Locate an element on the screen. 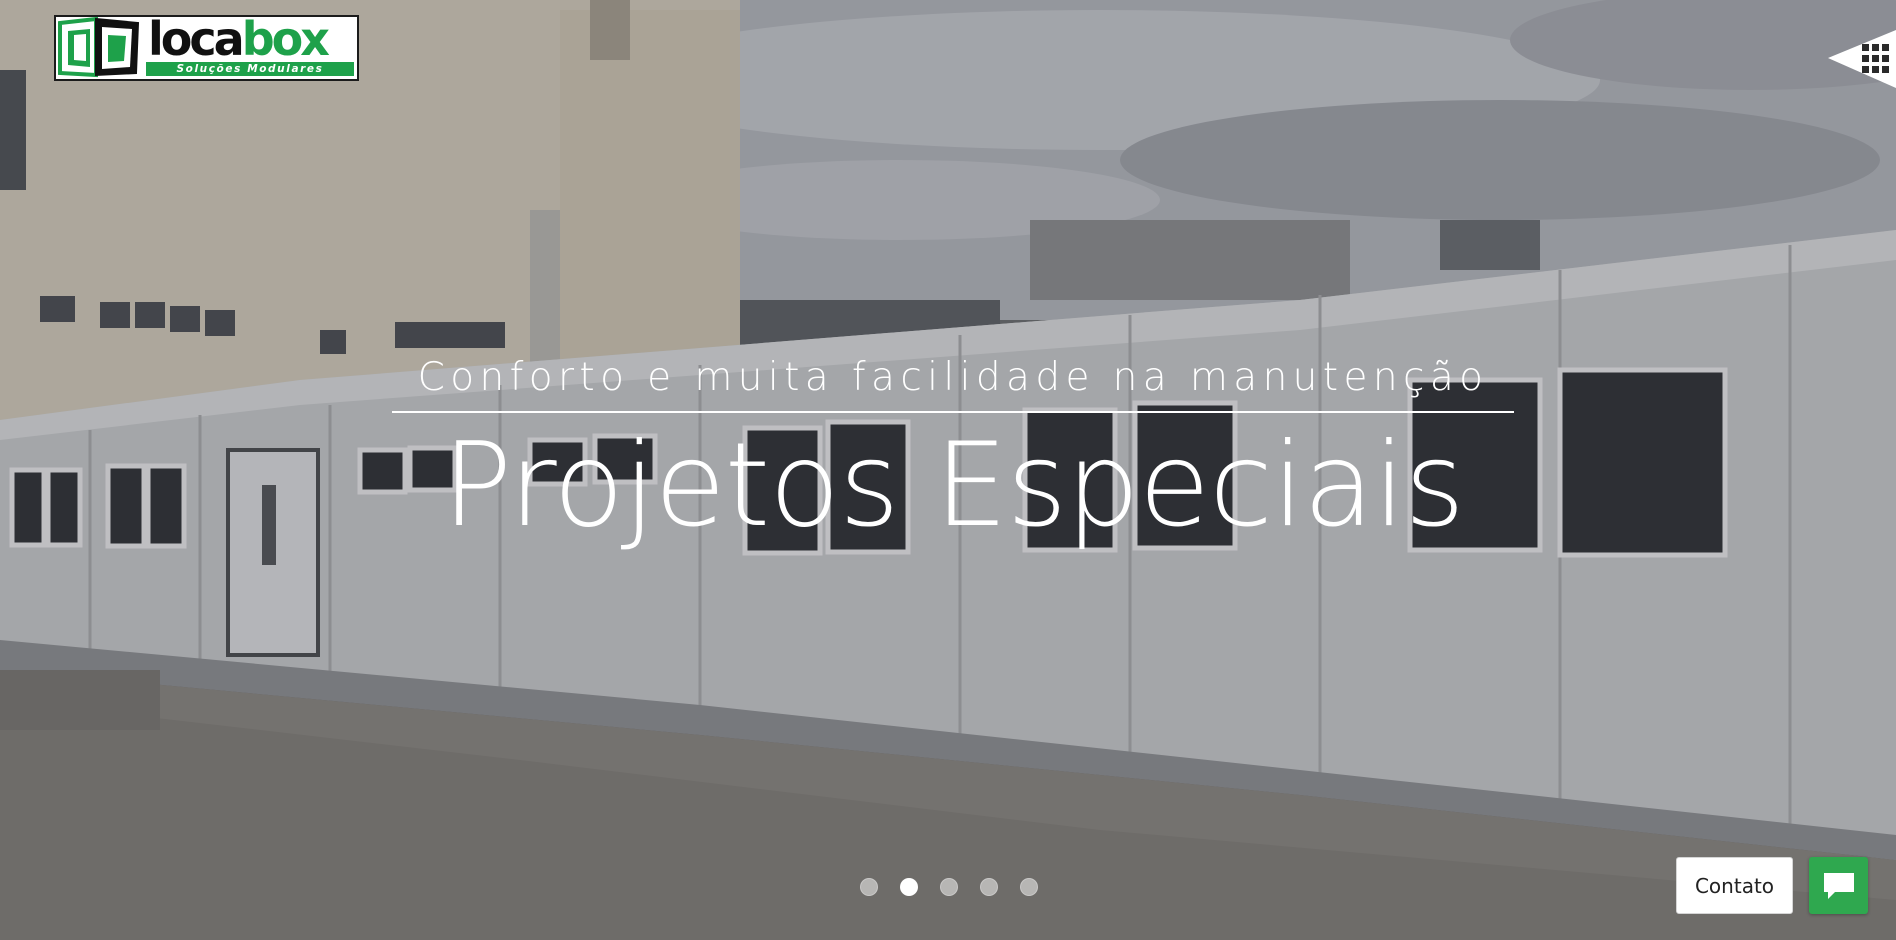  hero-title: Projetos Especiais is located at coordinates (953, 485).